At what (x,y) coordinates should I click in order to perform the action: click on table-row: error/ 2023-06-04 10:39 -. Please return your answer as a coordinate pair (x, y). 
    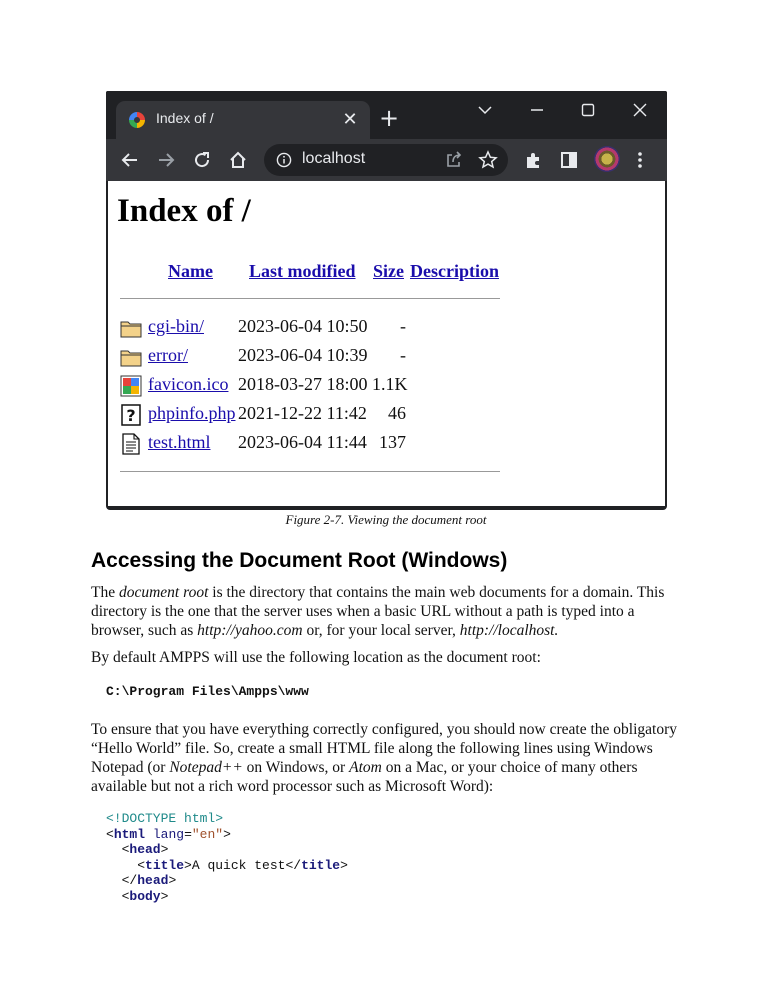
    Looking at the image, I should click on (310, 357).